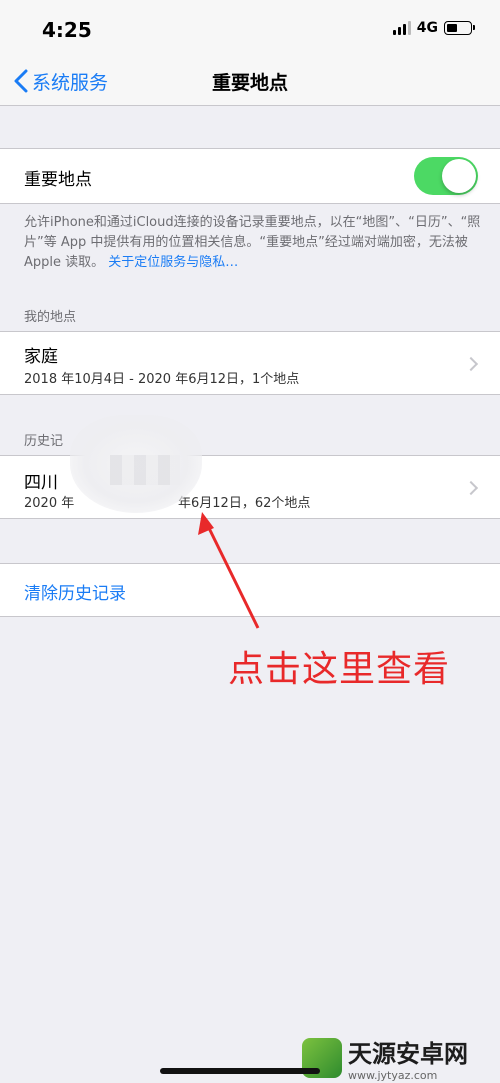 This screenshot has width=500, height=1083. What do you see at coordinates (240, 1071) in the screenshot?
I see `home-indicator` at bounding box center [240, 1071].